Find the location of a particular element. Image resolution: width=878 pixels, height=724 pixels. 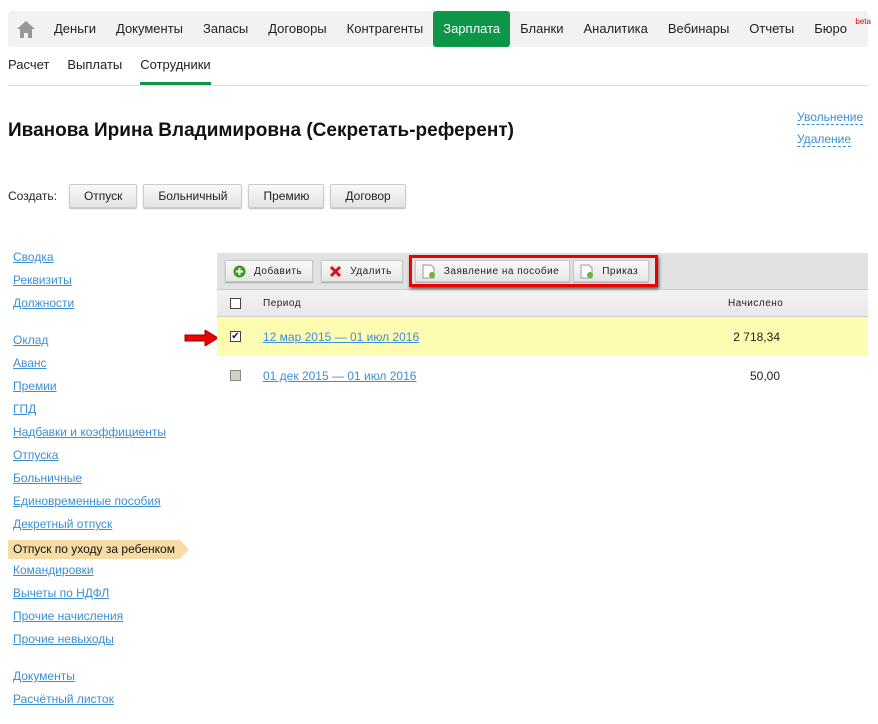

sub-nav: Расчет Выплаты Сотрудники is located at coordinates (118, 71).